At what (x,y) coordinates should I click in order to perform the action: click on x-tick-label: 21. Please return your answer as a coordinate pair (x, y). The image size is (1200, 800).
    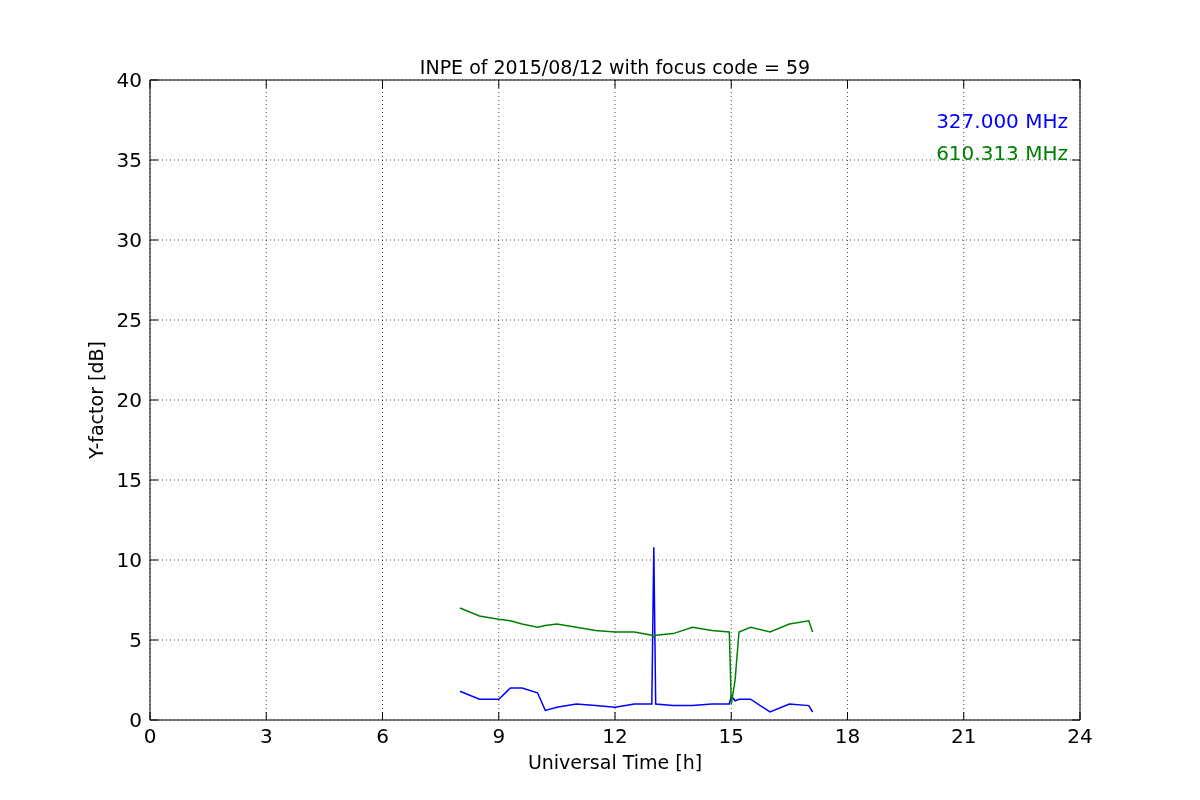
    Looking at the image, I should click on (964, 736).